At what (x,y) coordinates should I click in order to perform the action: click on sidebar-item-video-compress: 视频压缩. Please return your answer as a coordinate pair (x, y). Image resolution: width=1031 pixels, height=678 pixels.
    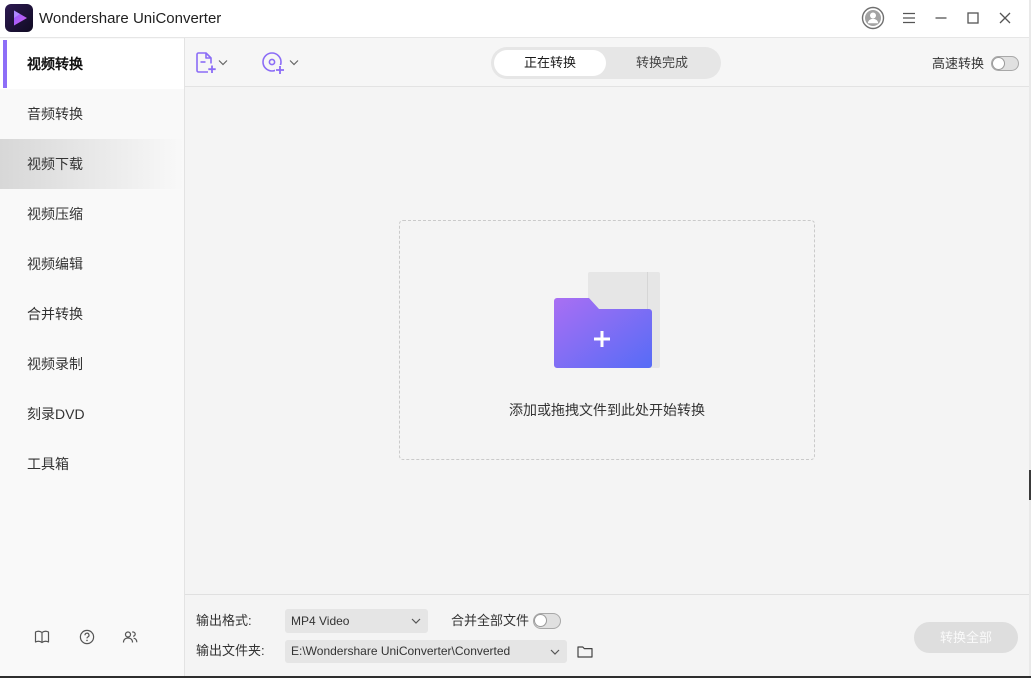
    Looking at the image, I should click on (92, 214).